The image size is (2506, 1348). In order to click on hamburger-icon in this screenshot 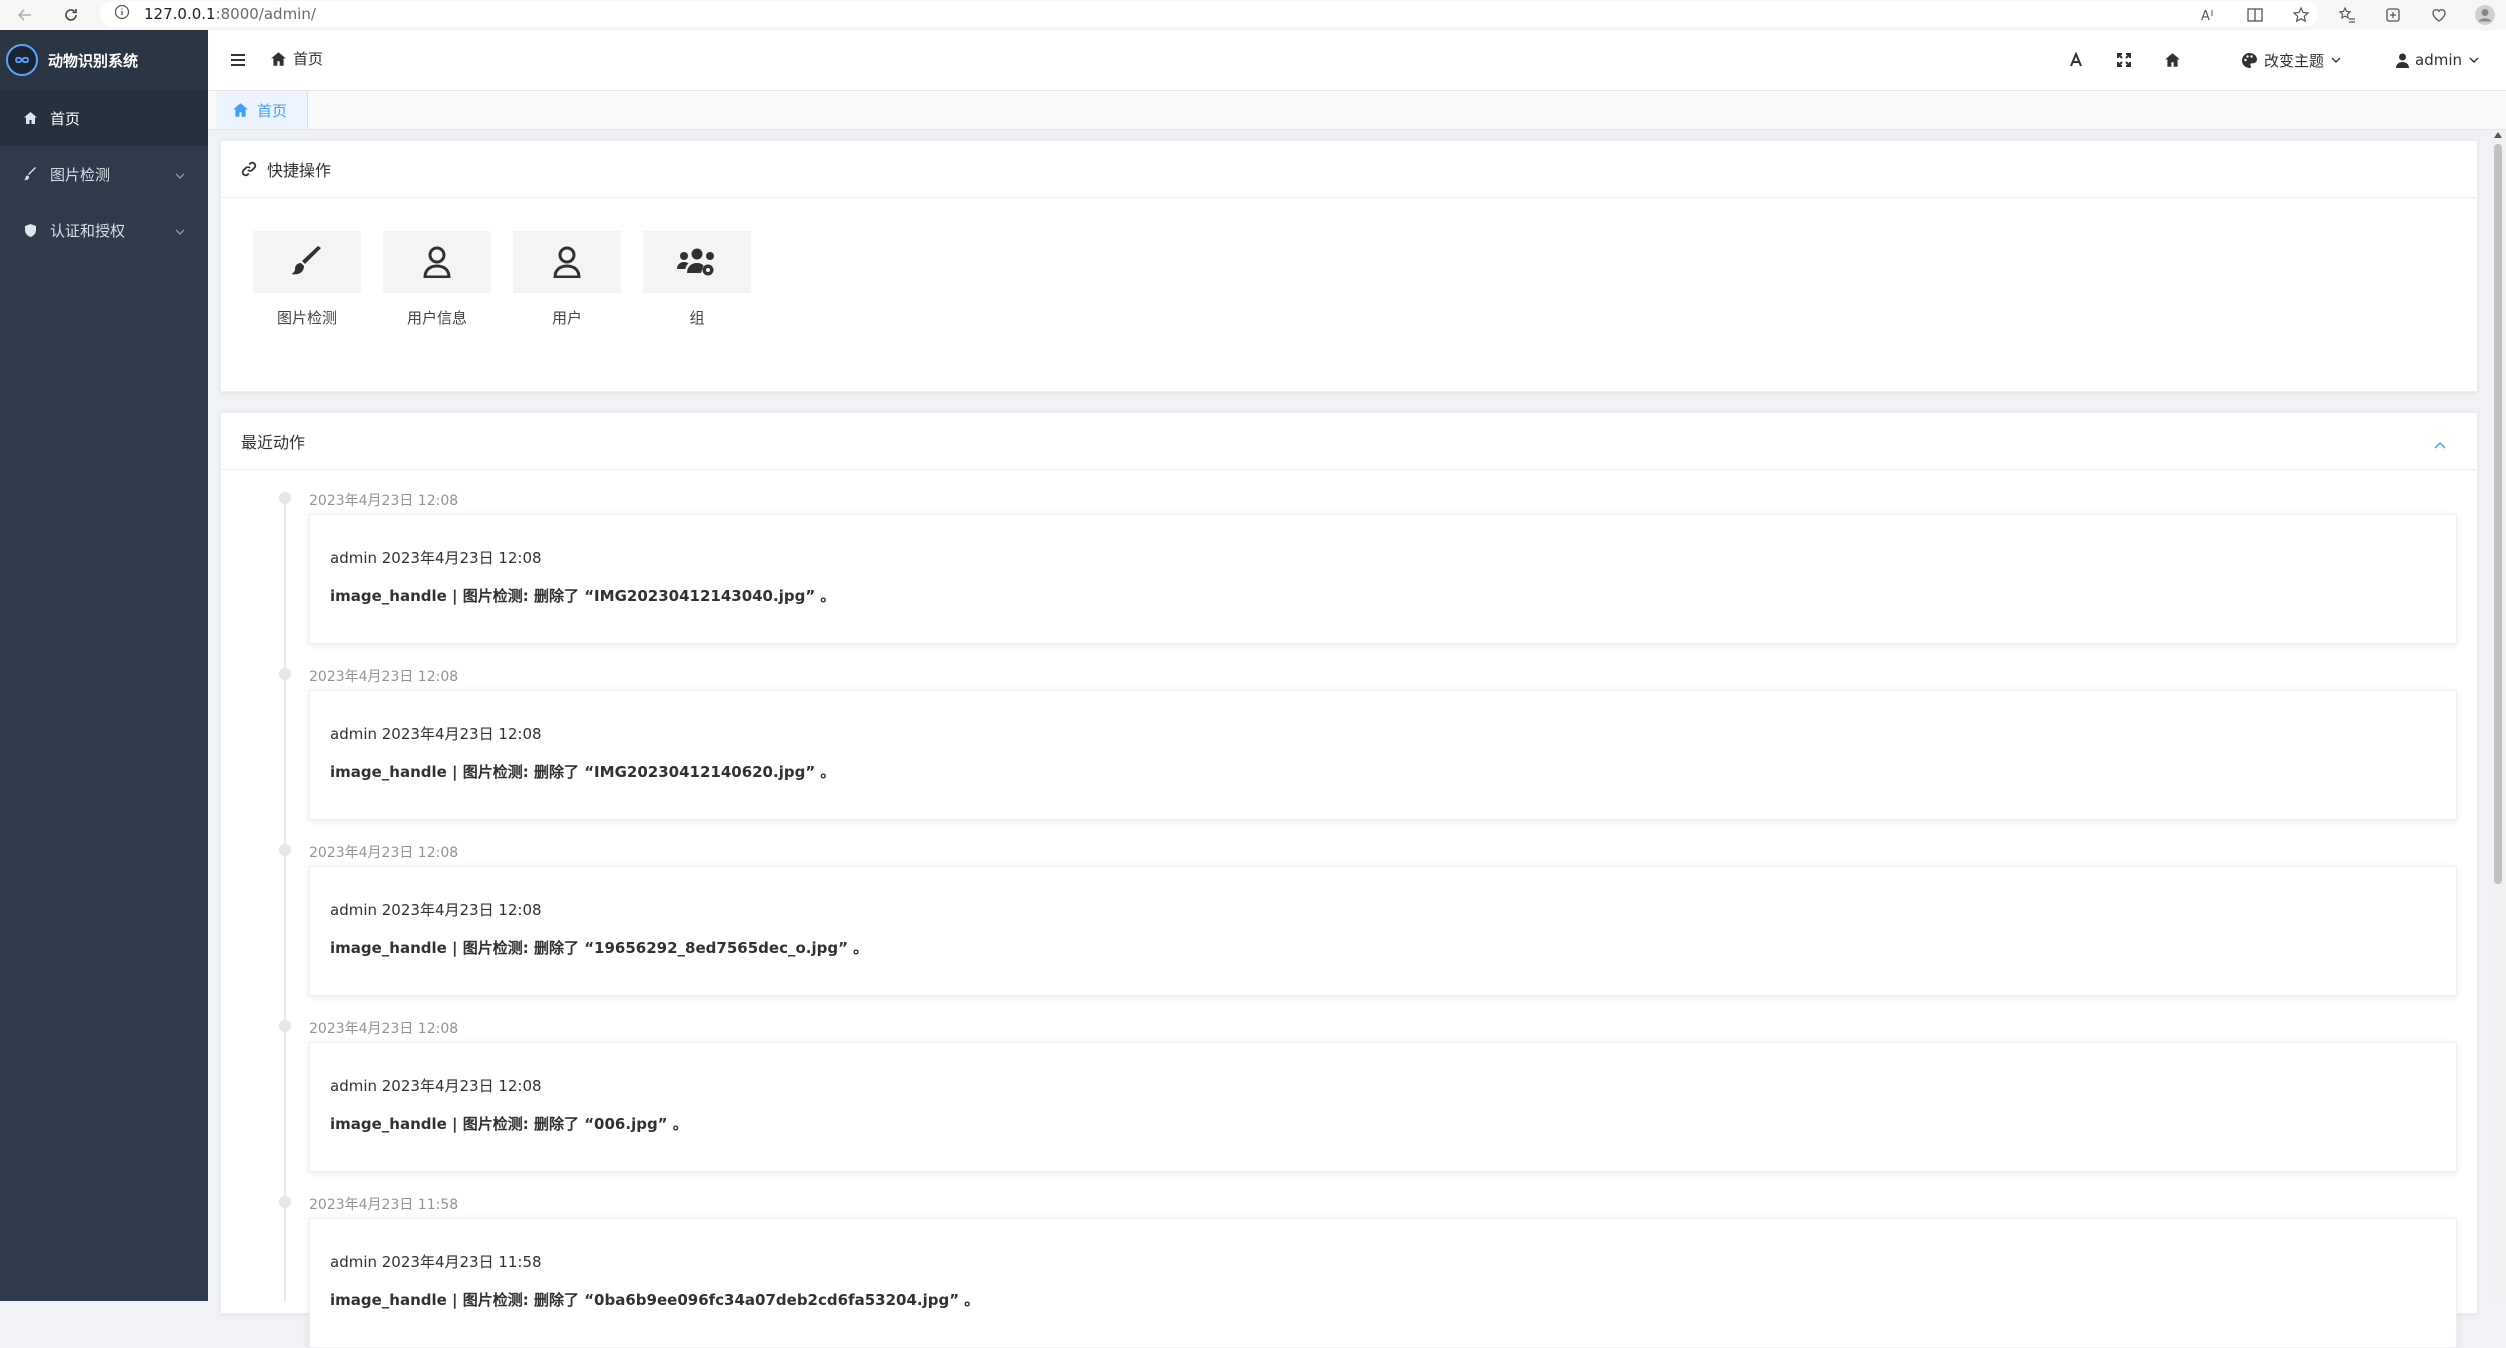, I will do `click(238, 60)`.